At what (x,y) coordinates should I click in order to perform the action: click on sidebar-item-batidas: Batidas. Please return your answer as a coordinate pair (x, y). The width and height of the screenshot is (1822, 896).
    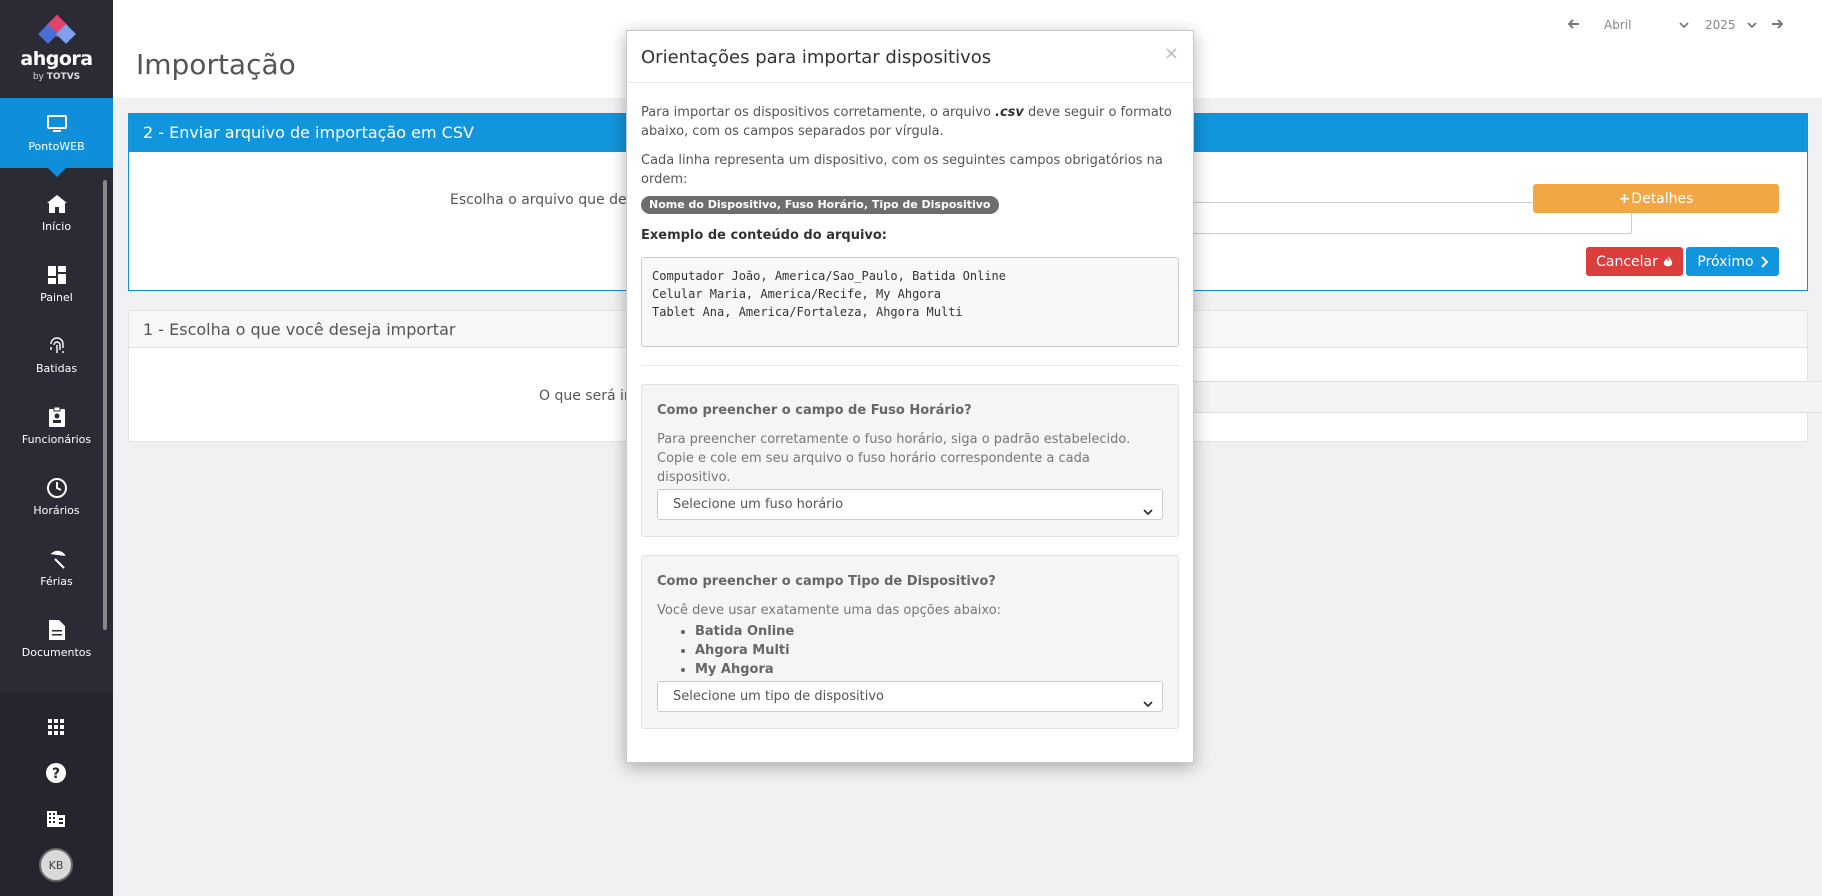
    Looking at the image, I should click on (56, 355).